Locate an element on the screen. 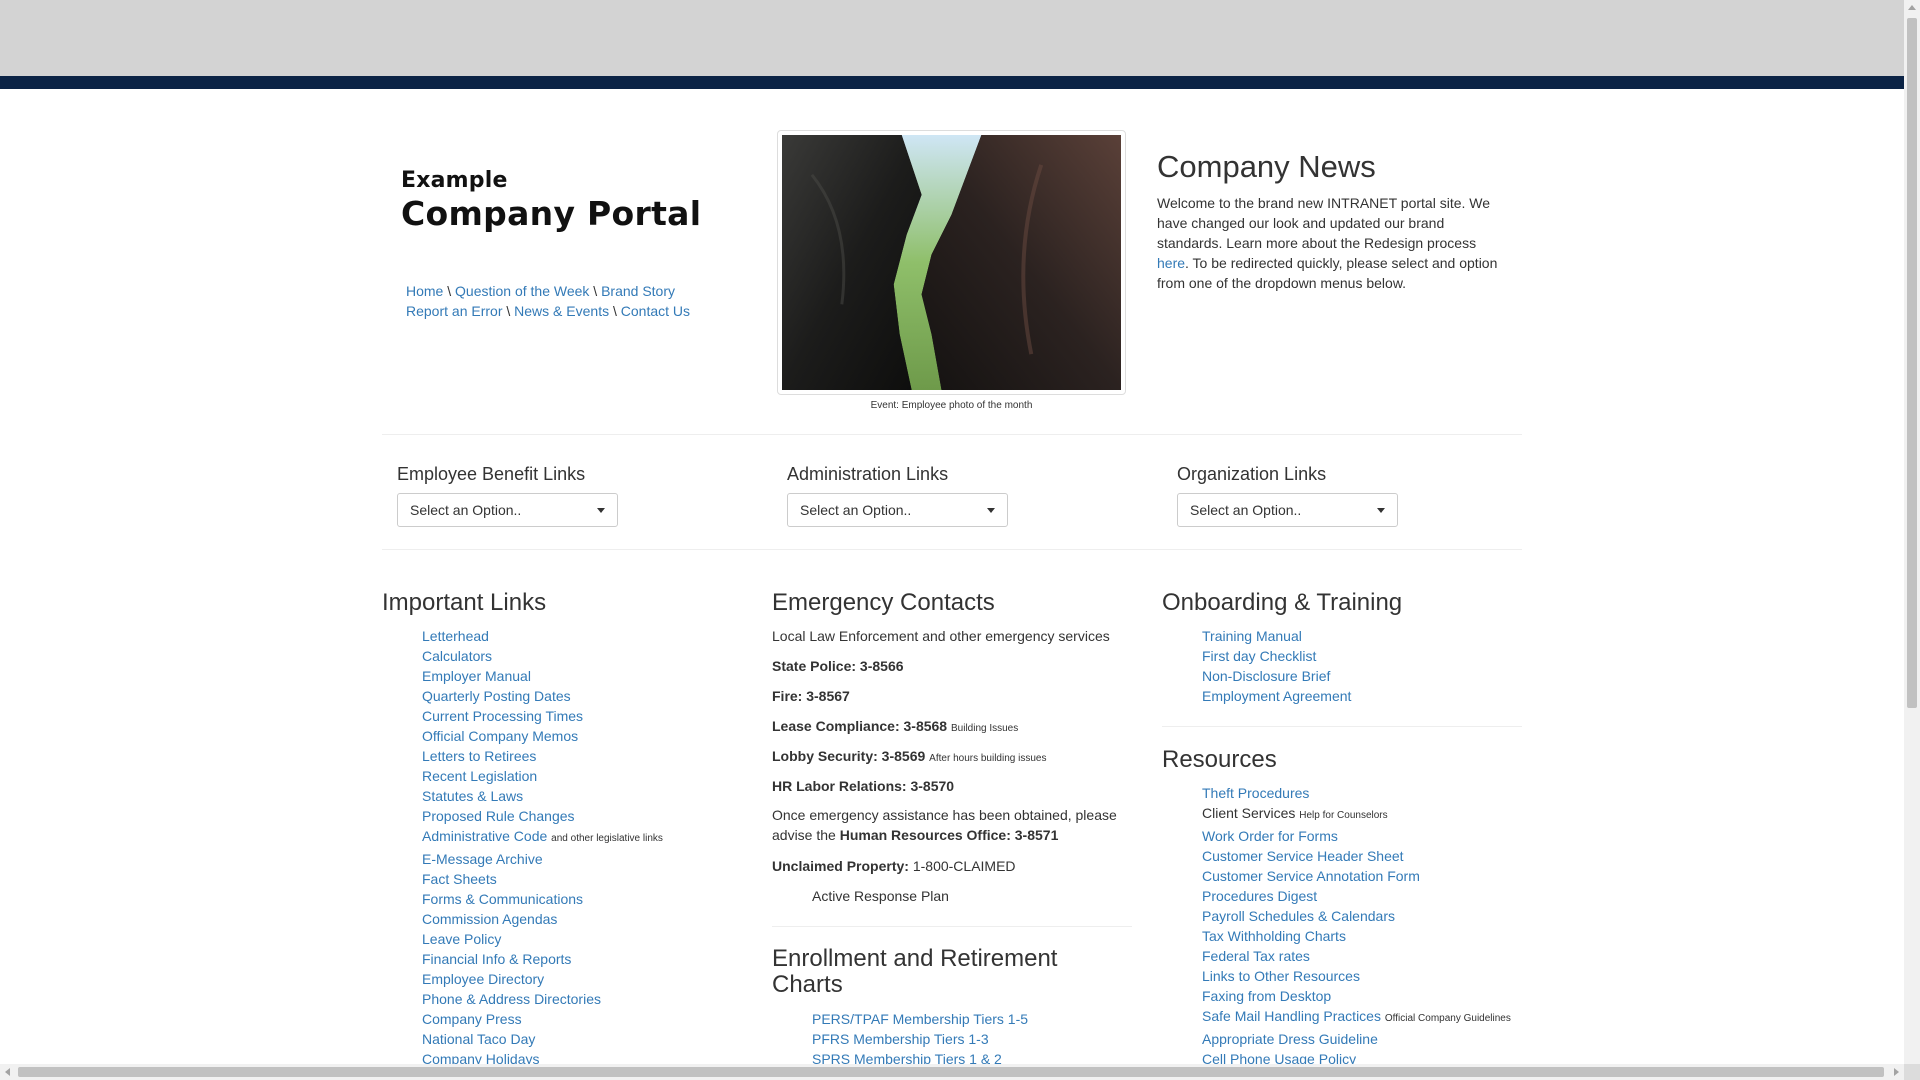  important-link: Statutes & Laws is located at coordinates (472, 796).